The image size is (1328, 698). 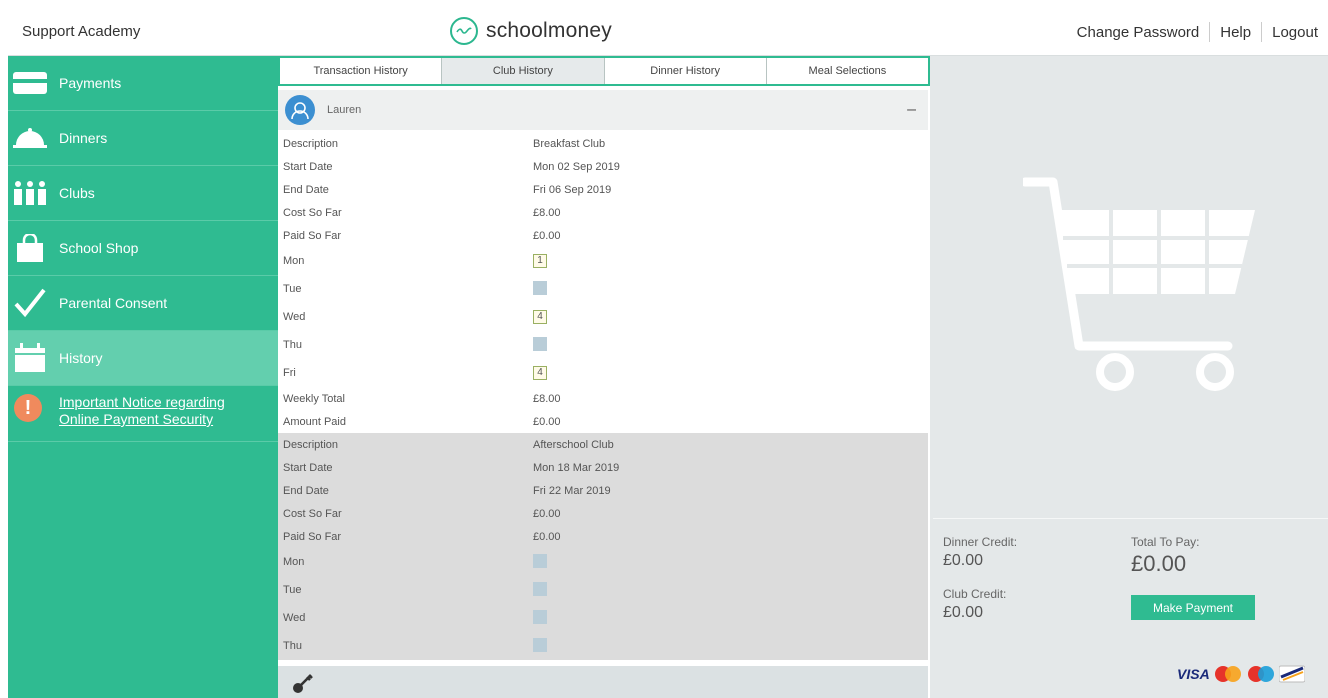 I want to click on alert-icon: !, so click(x=28, y=408).